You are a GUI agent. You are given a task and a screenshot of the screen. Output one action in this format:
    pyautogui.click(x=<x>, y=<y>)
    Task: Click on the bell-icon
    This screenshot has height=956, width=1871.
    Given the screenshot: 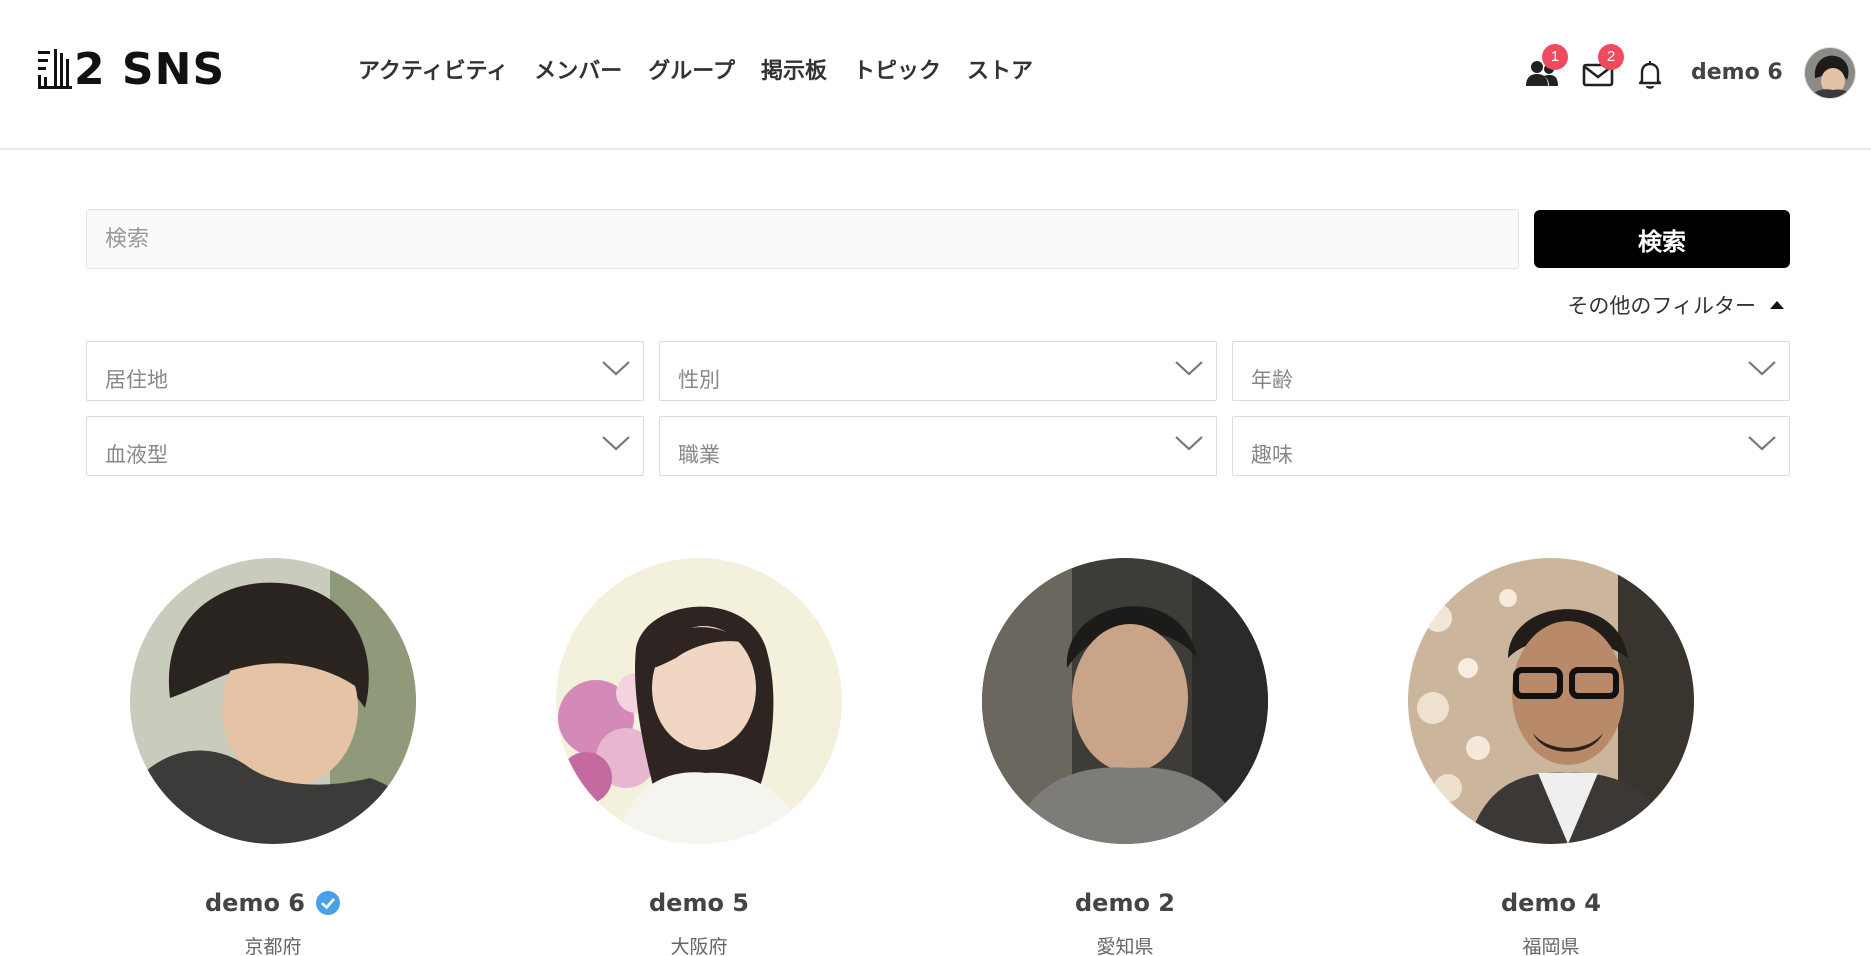 What is the action you would take?
    pyautogui.click(x=1650, y=75)
    